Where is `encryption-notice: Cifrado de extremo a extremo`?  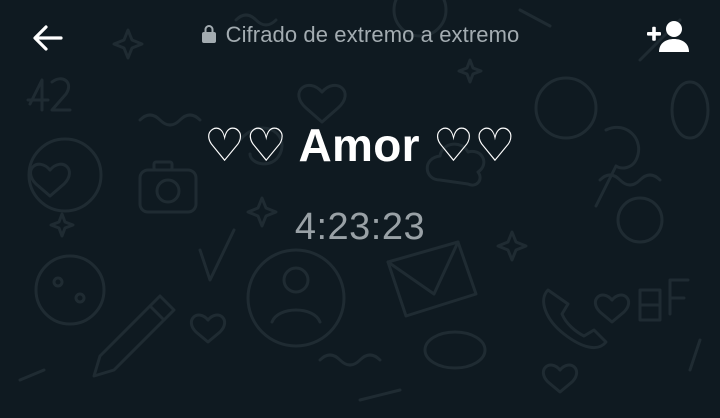 encryption-notice: Cifrado de extremo a extremo is located at coordinates (360, 35).